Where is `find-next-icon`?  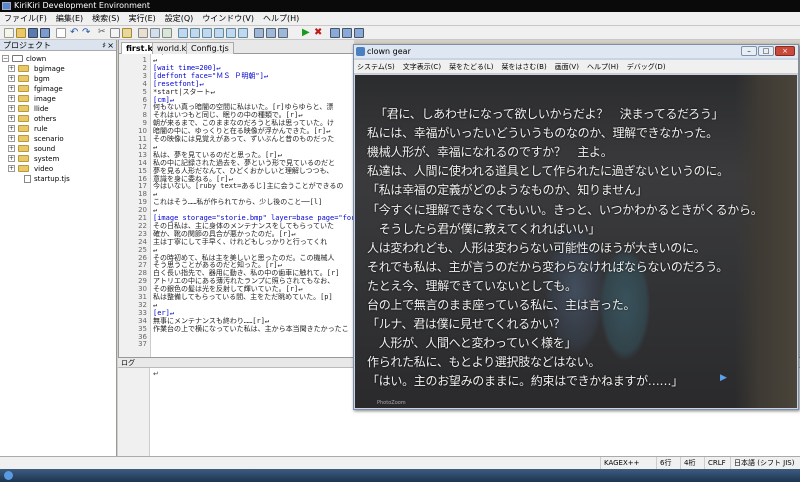 find-next-icon is located at coordinates (167, 33).